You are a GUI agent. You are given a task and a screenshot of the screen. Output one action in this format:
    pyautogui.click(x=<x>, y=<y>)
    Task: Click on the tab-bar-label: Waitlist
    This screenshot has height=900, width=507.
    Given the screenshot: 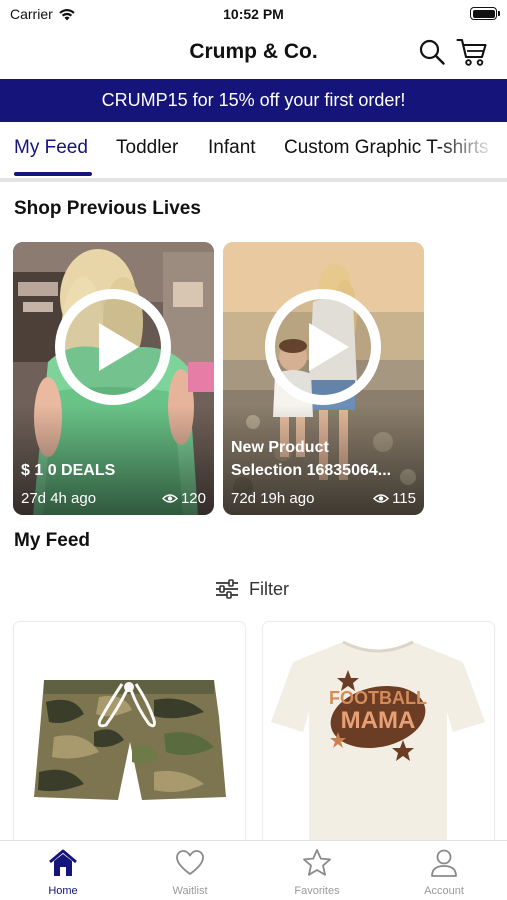 What is the action you would take?
    pyautogui.click(x=190, y=891)
    